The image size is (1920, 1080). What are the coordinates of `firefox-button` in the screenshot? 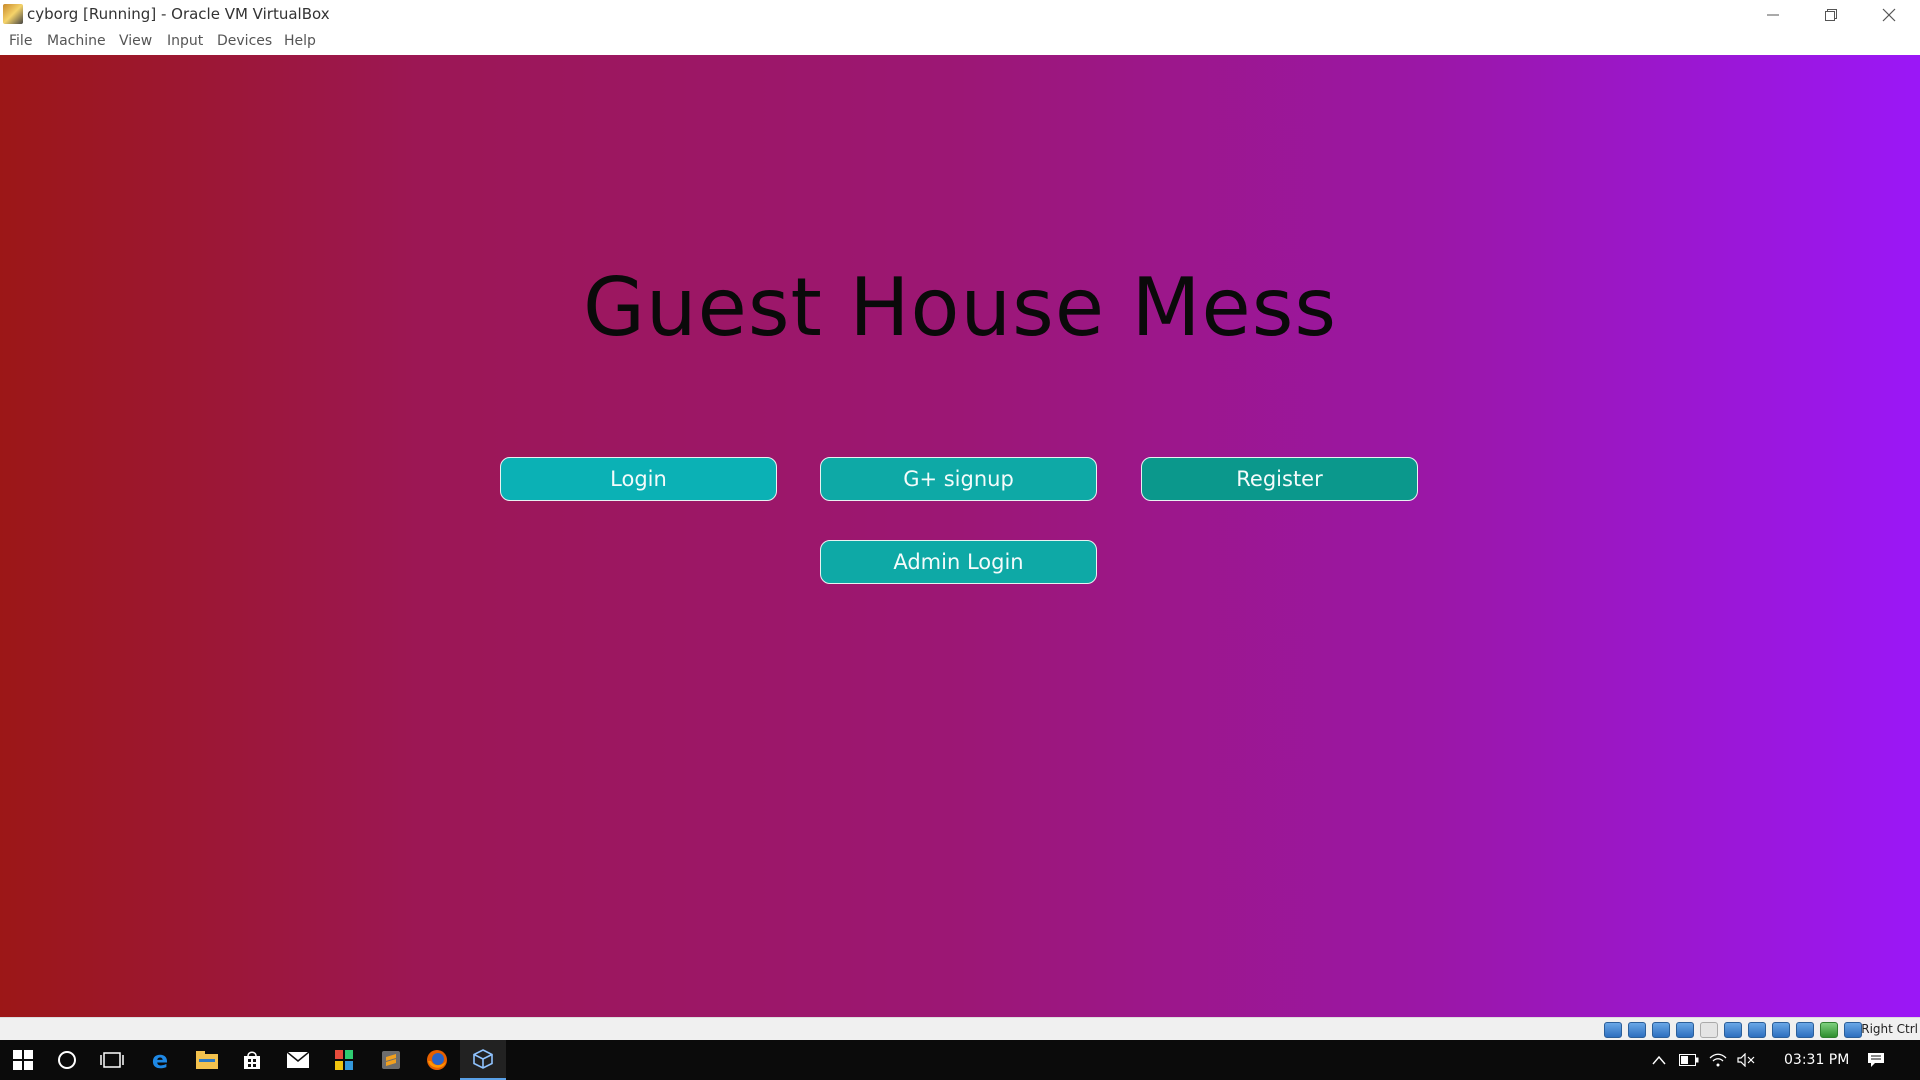 It's located at (437, 1060).